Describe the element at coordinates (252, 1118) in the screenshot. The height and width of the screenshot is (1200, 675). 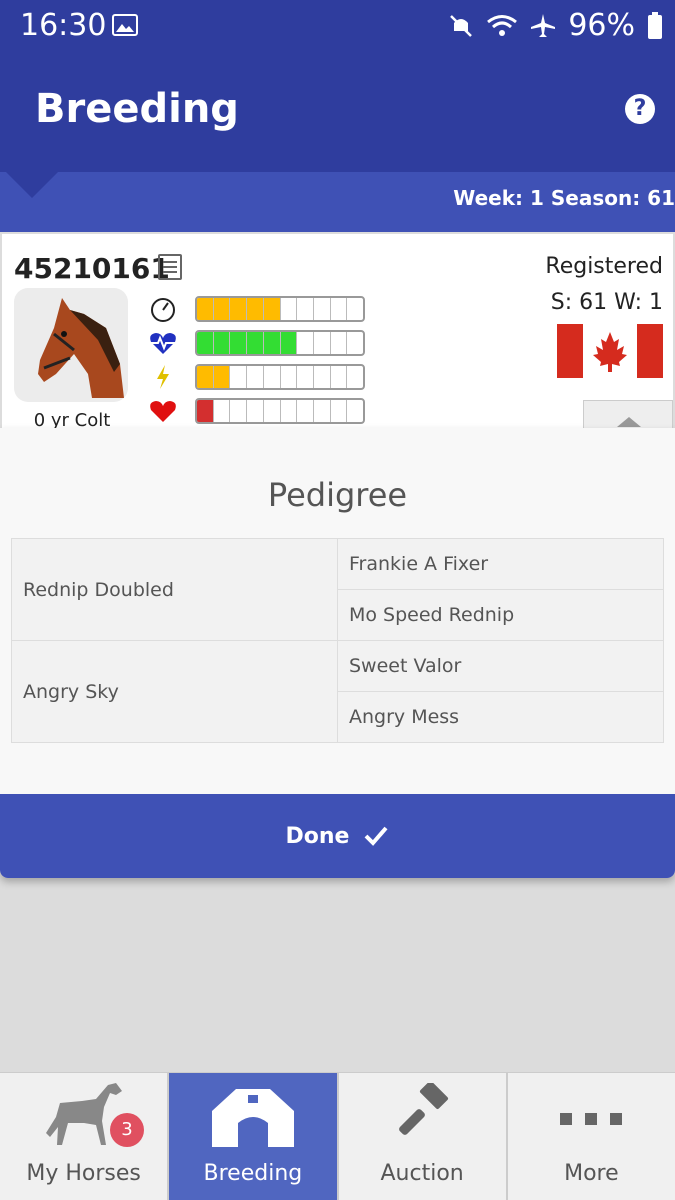
I see `barn-icon` at that location.